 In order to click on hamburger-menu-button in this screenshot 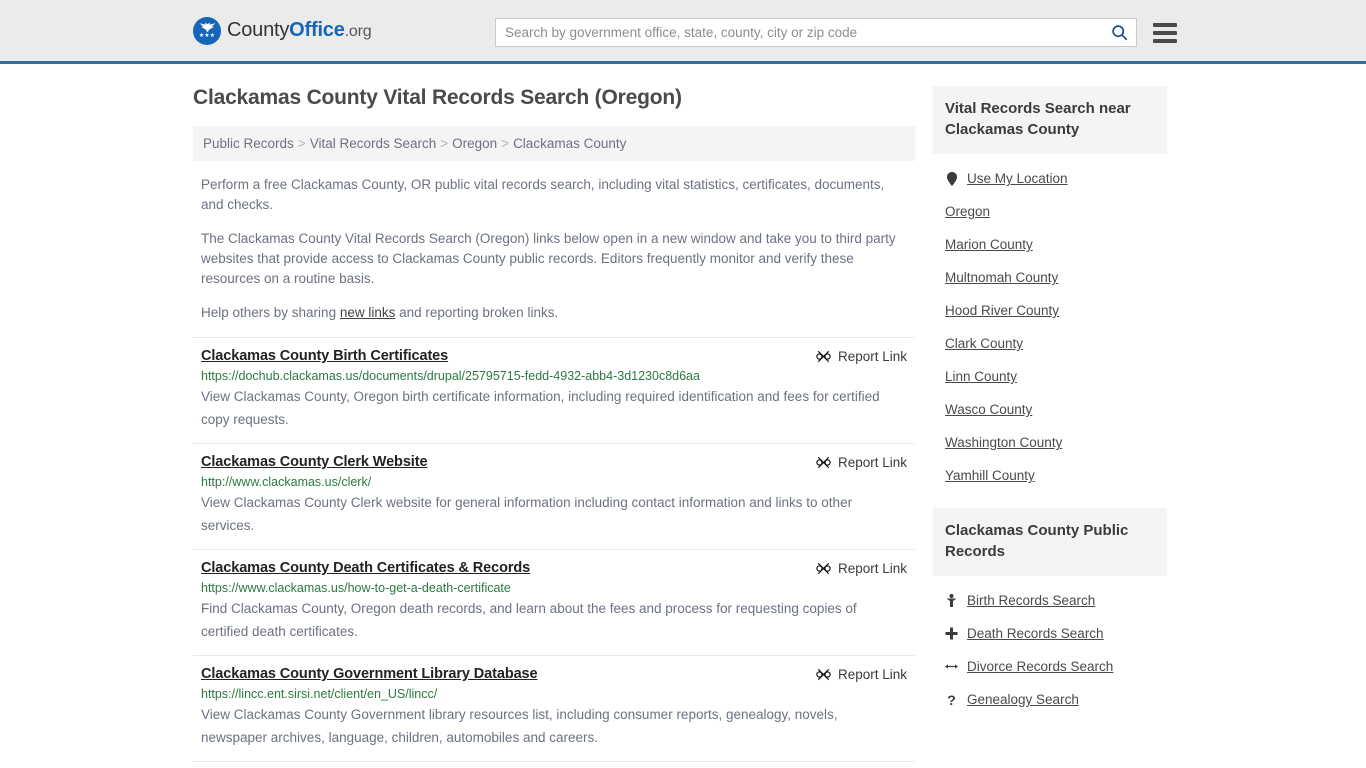, I will do `click(1165, 32)`.